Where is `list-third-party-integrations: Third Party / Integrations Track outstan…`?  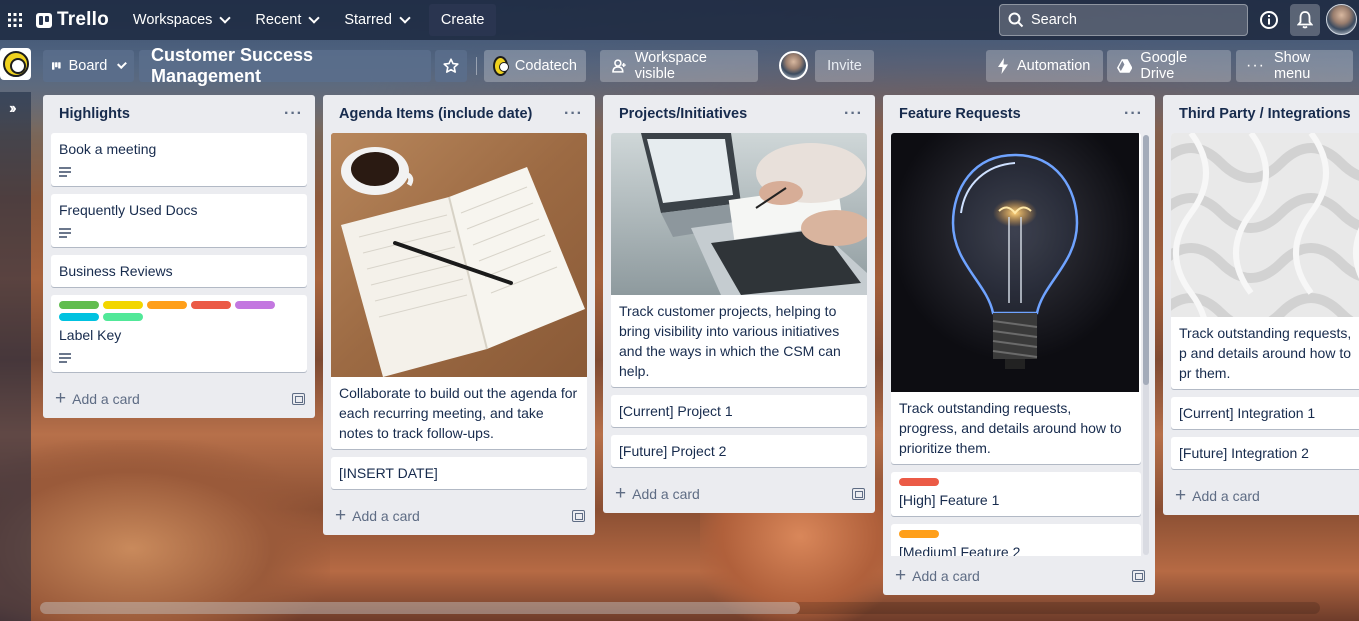 list-third-party-integrations: Third Party / Integrations Track outstan… is located at coordinates (1261, 305).